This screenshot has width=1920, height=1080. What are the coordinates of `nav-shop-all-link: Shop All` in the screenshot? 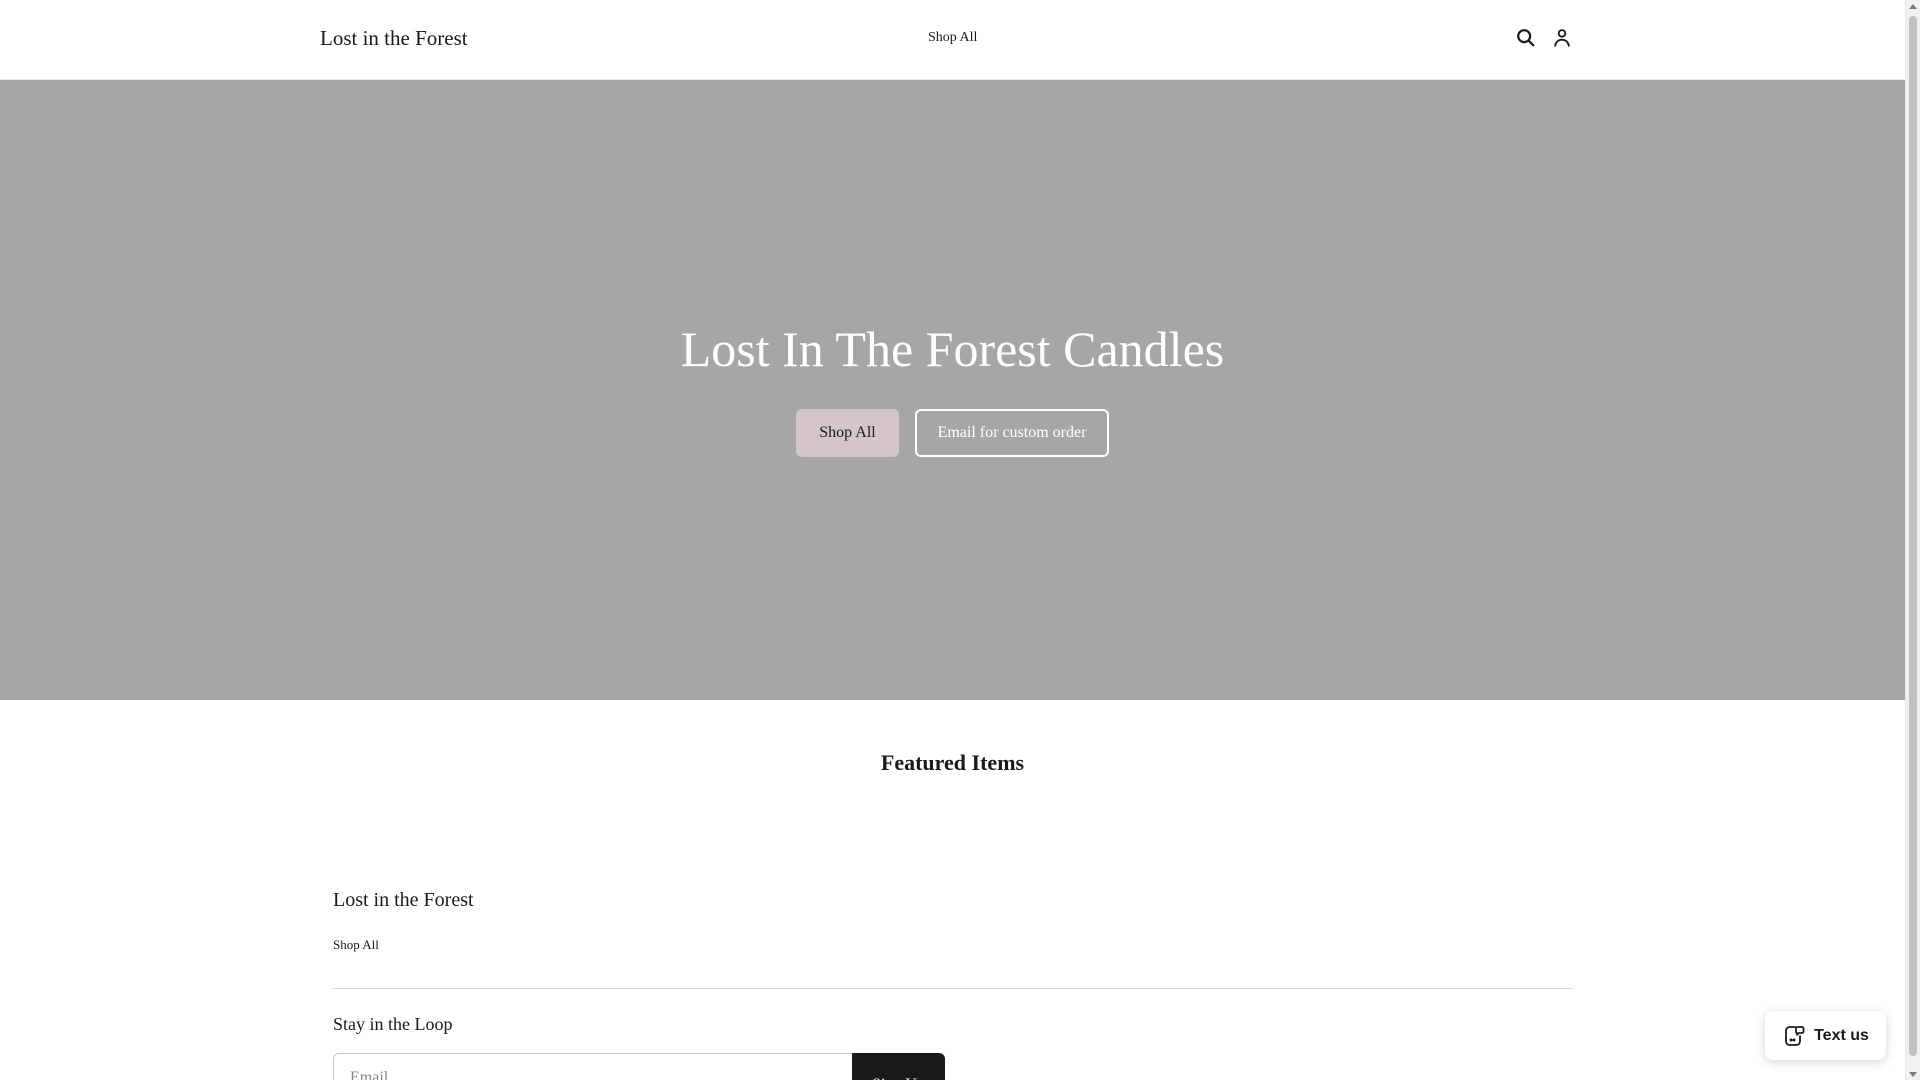 It's located at (952, 38).